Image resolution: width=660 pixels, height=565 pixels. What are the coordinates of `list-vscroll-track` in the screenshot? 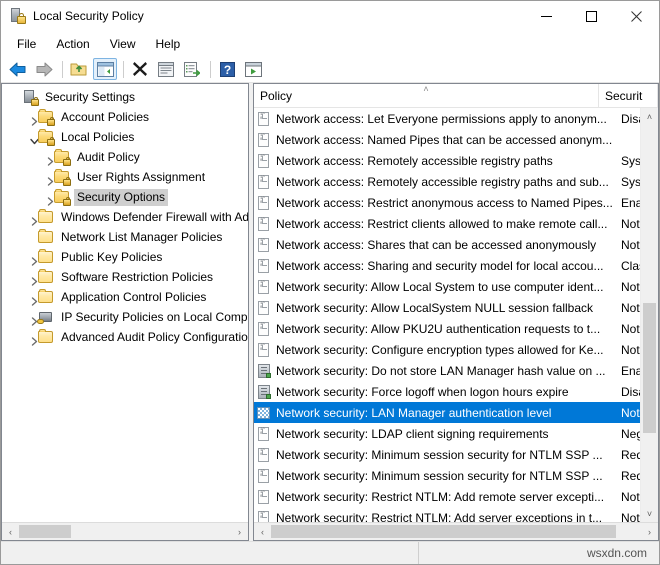 It's located at (649, 315).